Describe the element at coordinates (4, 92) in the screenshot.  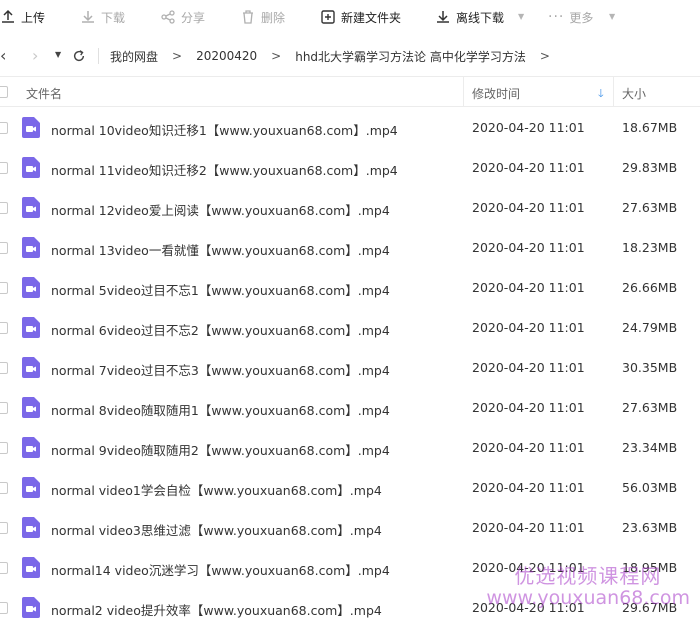
I see `select-all-checkbox` at that location.